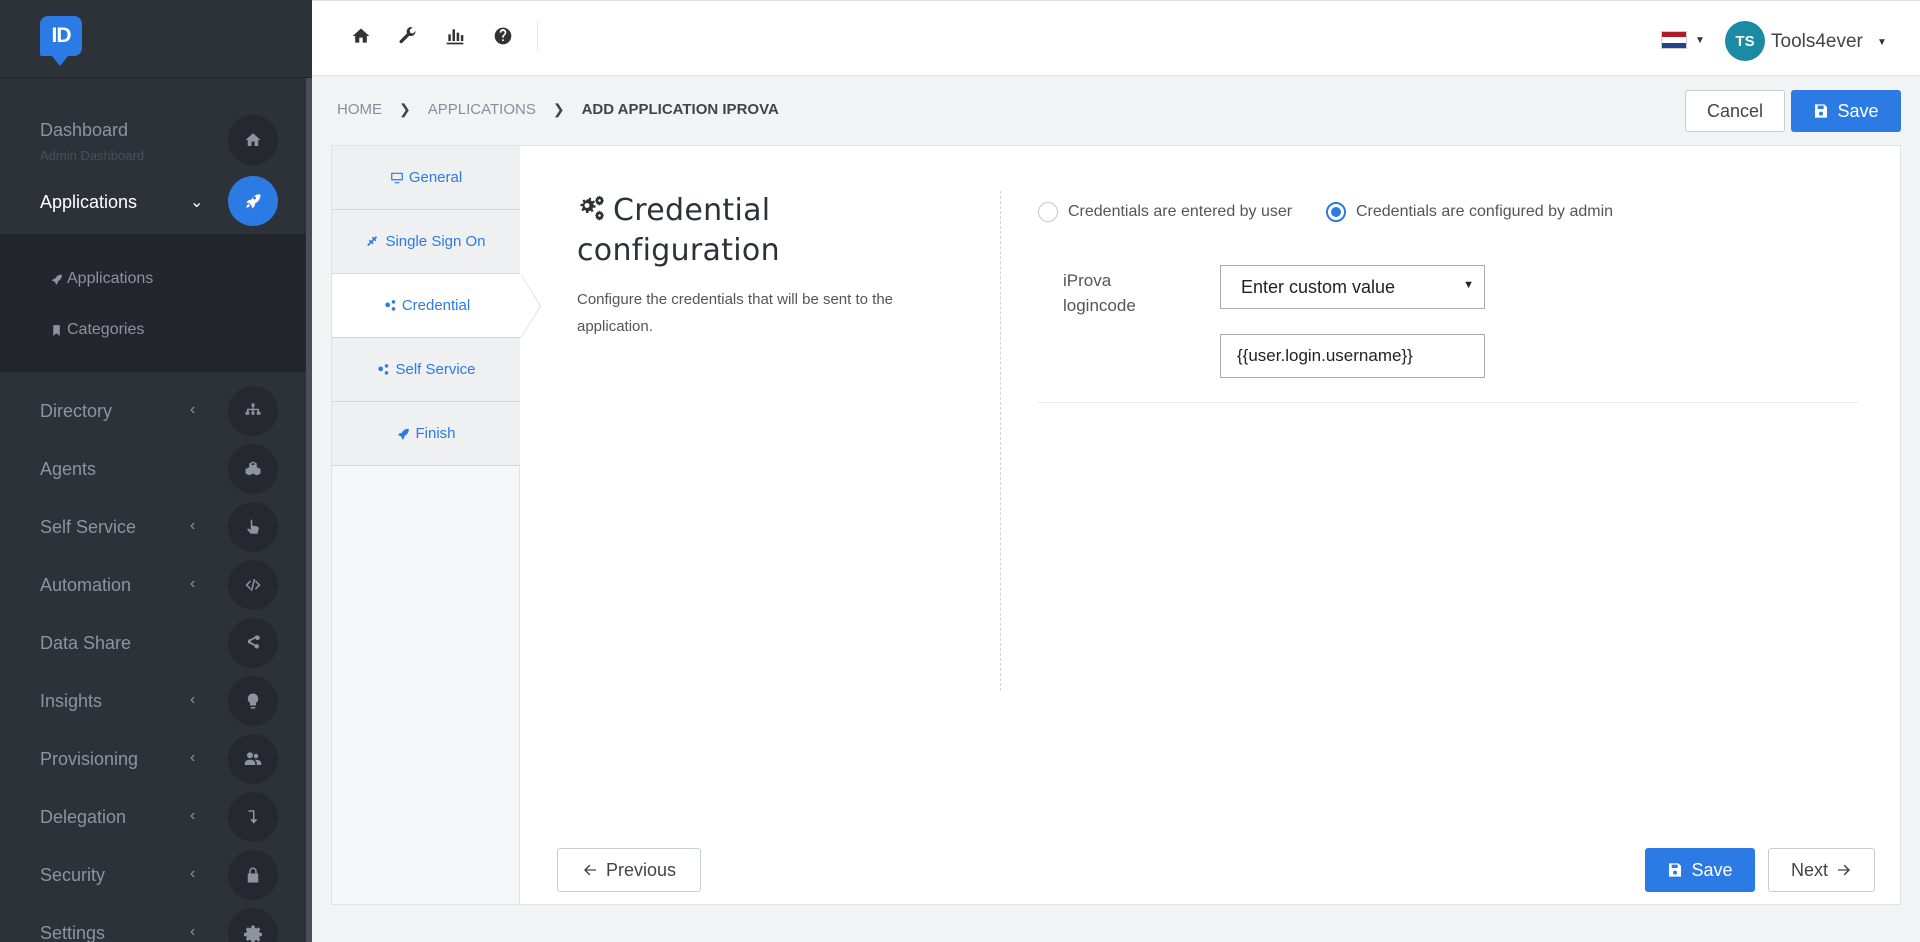 This screenshot has width=1920, height=942. I want to click on flag-stripe, so click(1674, 45).